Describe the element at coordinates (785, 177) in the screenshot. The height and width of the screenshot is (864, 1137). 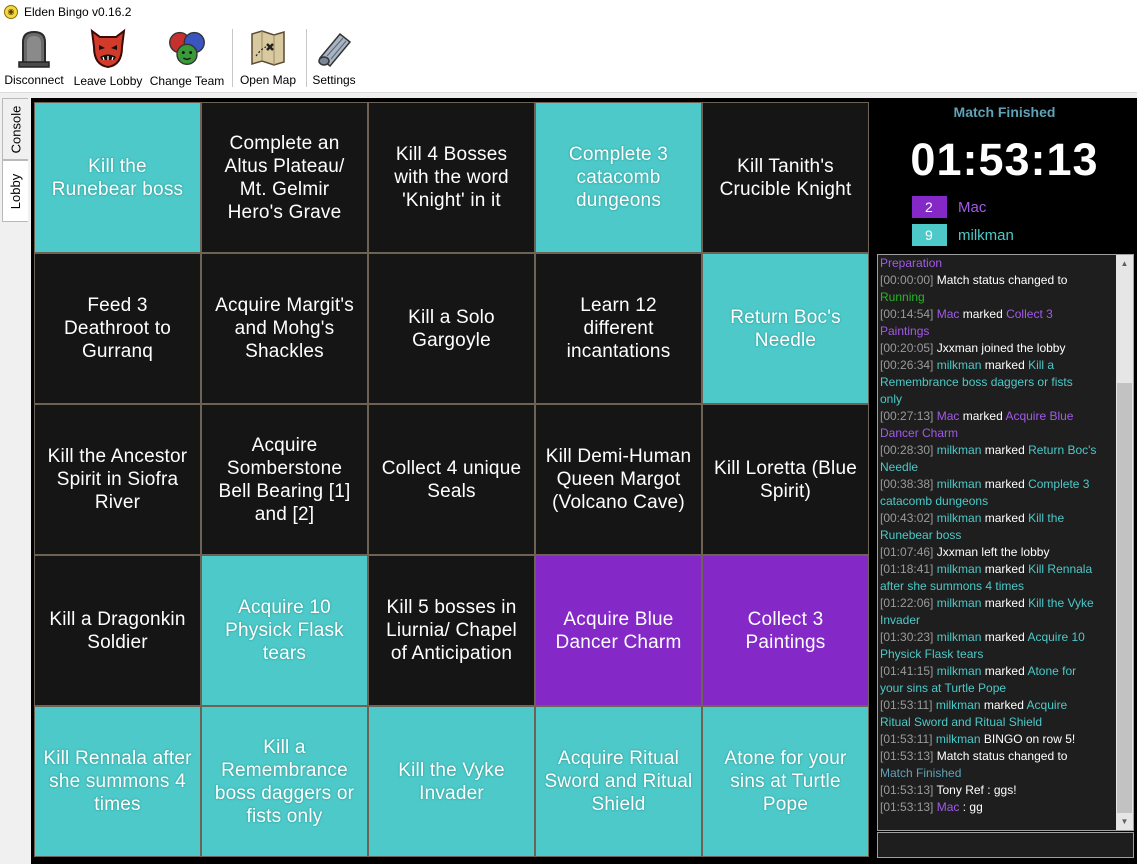
I see `bingo-square: Kill Tanith's Crucible Knight` at that location.